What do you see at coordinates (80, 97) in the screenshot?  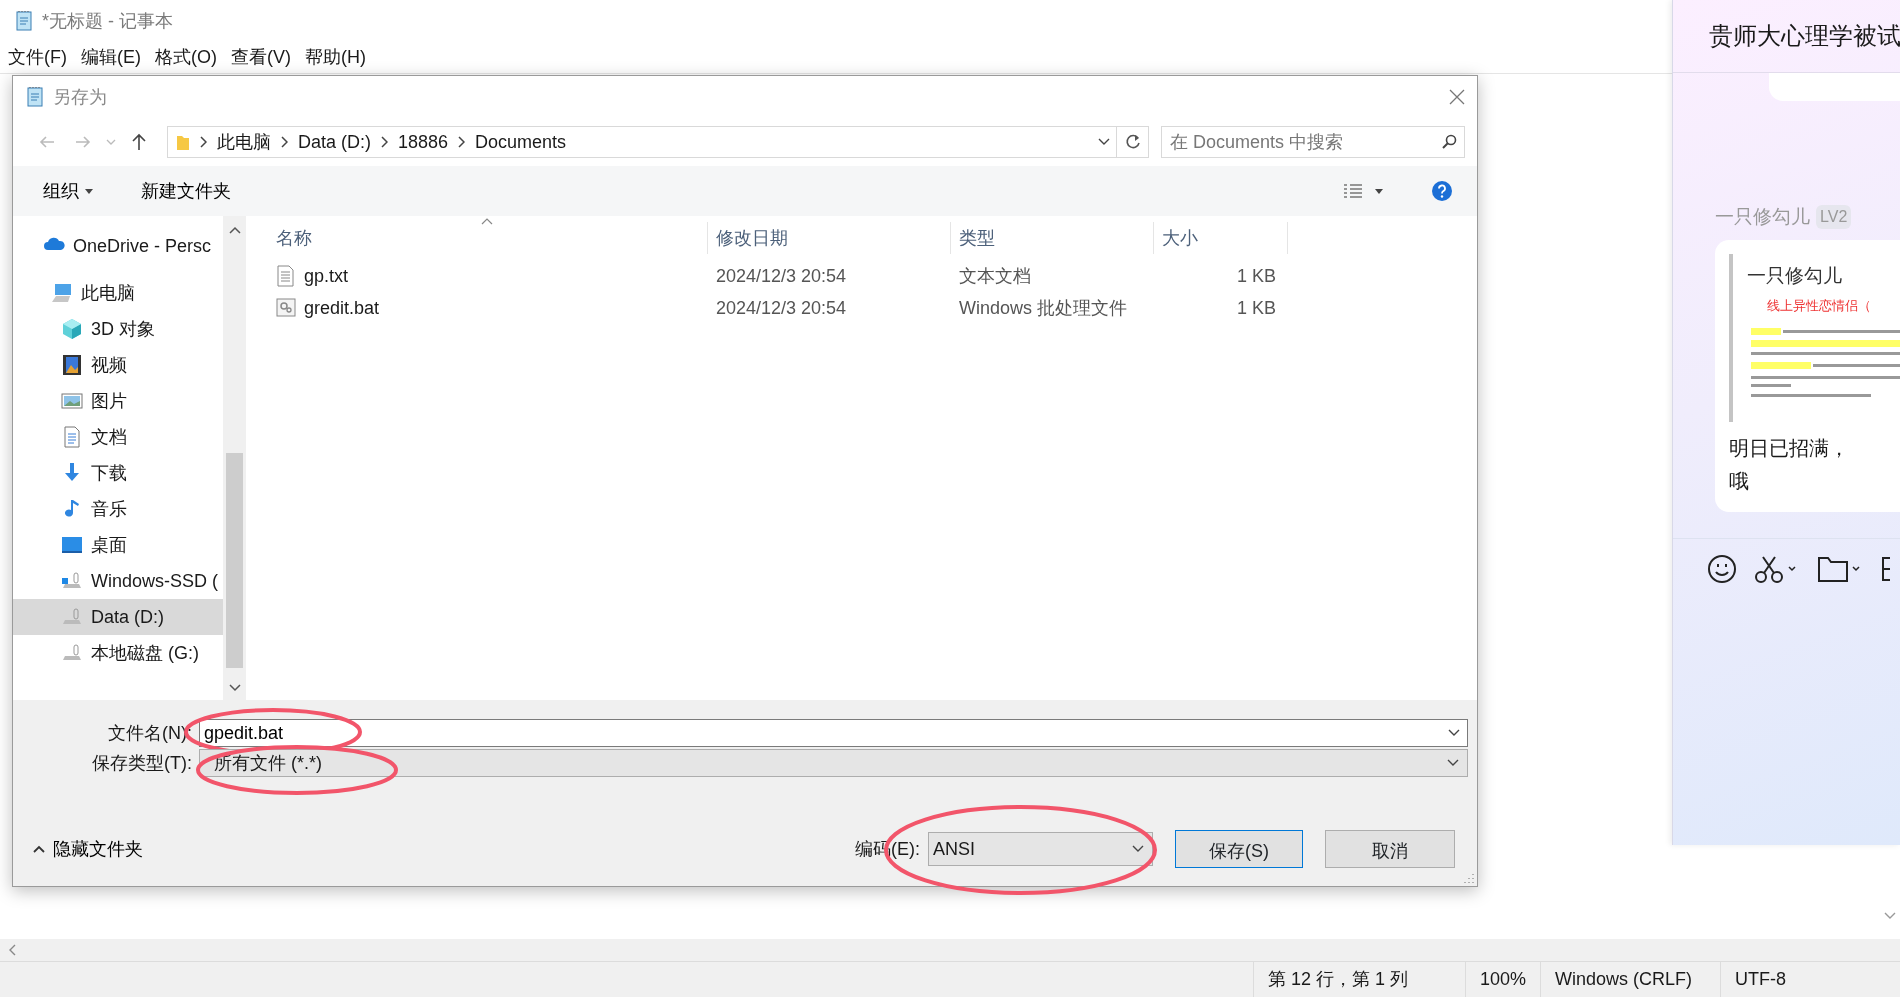 I see `dialog-title: 另存为` at bounding box center [80, 97].